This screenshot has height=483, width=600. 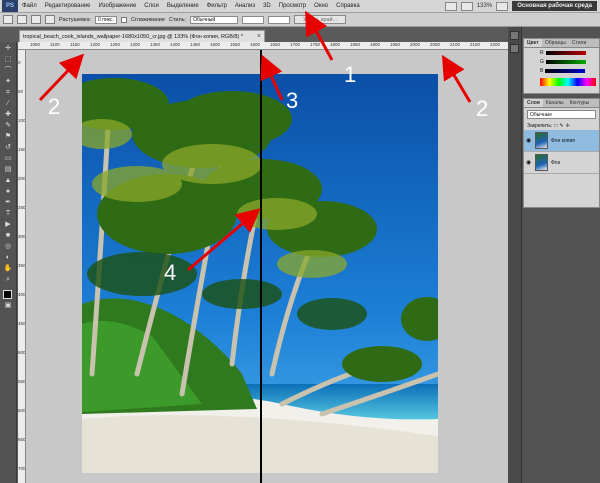 What do you see at coordinates (267, 6) in the screenshot?
I see `menu-3d: 3D` at bounding box center [267, 6].